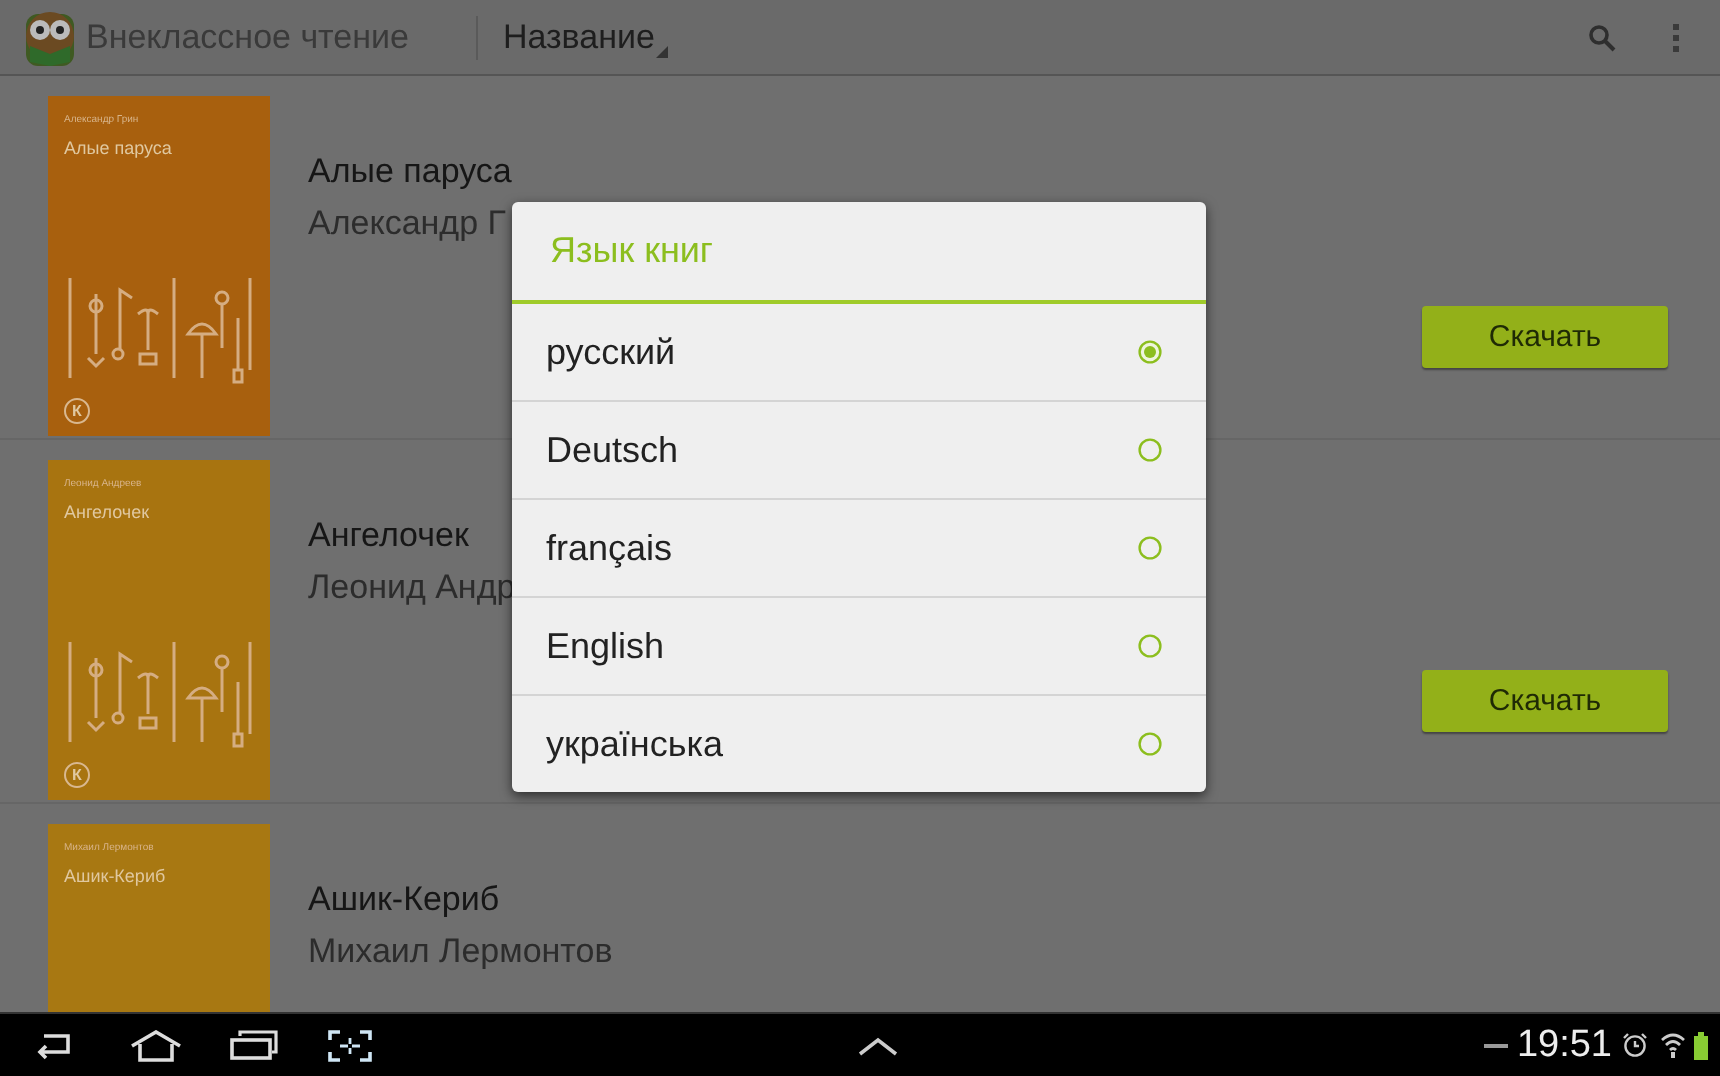  I want to click on minus-icon, so click(1496, 1045).